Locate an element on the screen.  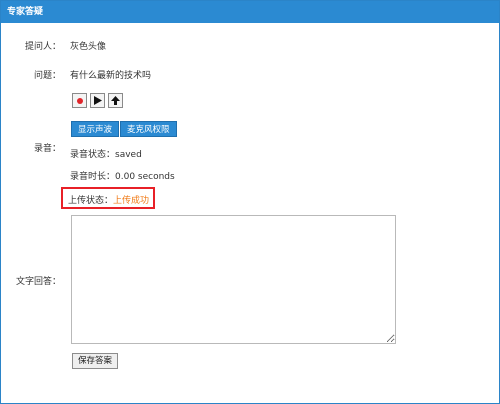
upload-button is located at coordinates (115, 100).